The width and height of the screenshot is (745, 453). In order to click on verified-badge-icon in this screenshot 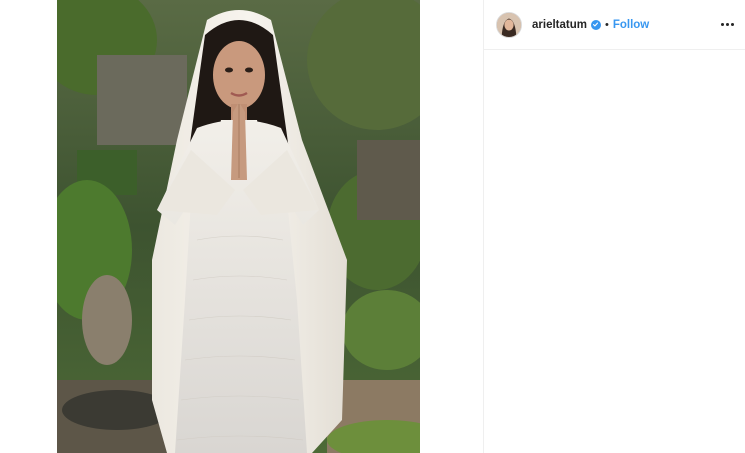, I will do `click(595, 24)`.